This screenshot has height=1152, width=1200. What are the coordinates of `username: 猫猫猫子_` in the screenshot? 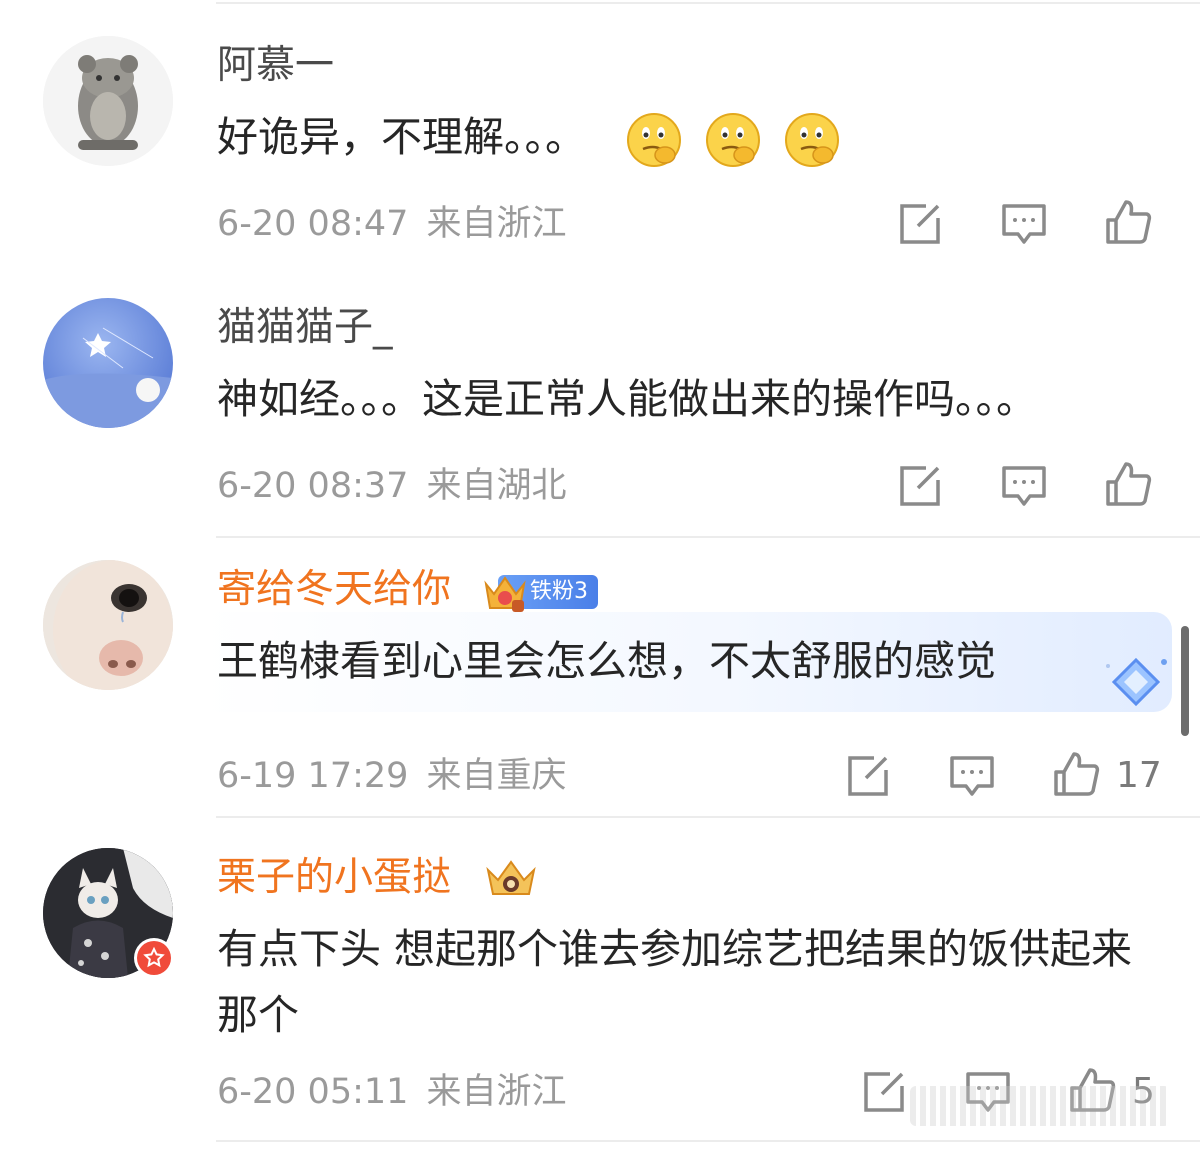 It's located at (305, 328).